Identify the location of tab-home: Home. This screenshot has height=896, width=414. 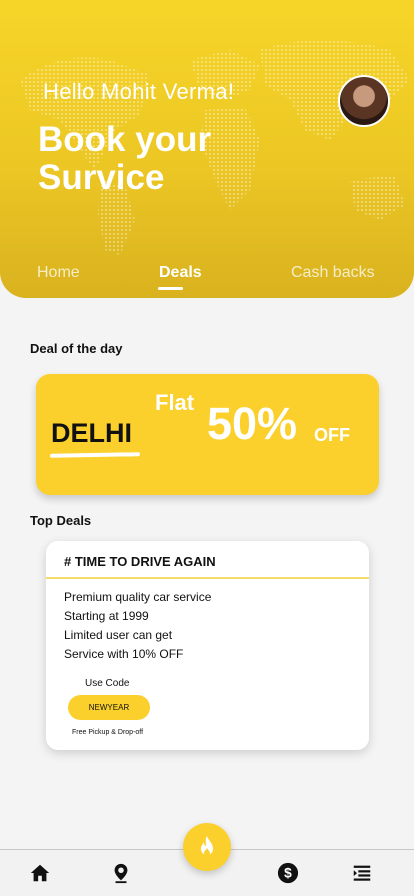
(58, 273).